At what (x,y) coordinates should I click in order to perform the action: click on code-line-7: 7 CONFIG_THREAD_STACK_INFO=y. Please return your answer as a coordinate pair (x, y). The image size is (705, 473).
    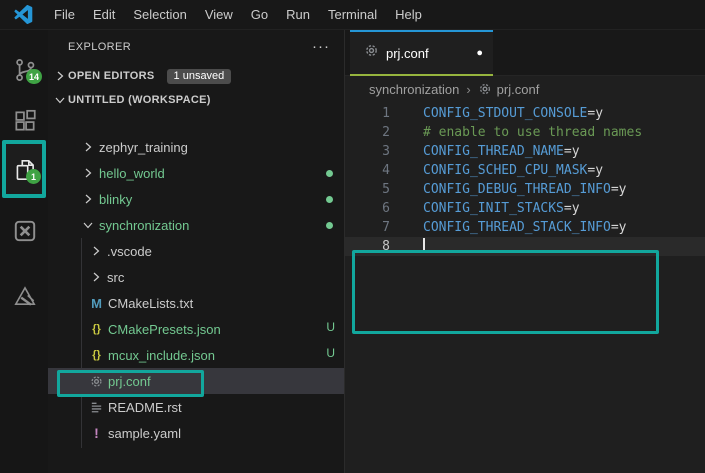
    Looking at the image, I should click on (525, 227).